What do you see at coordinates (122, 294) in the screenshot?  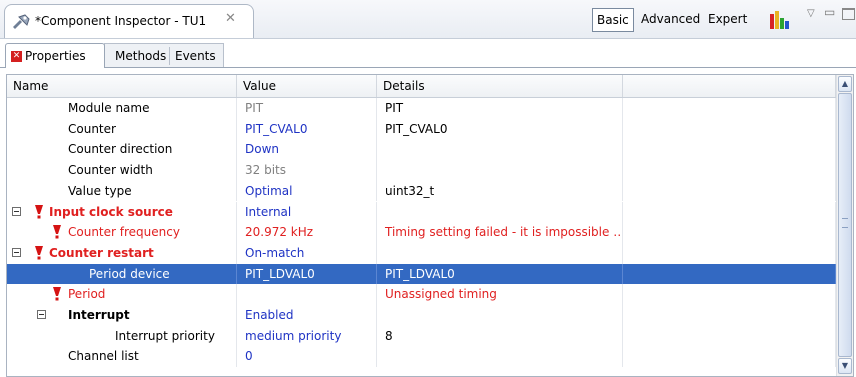 I see `name-cell: Period` at bounding box center [122, 294].